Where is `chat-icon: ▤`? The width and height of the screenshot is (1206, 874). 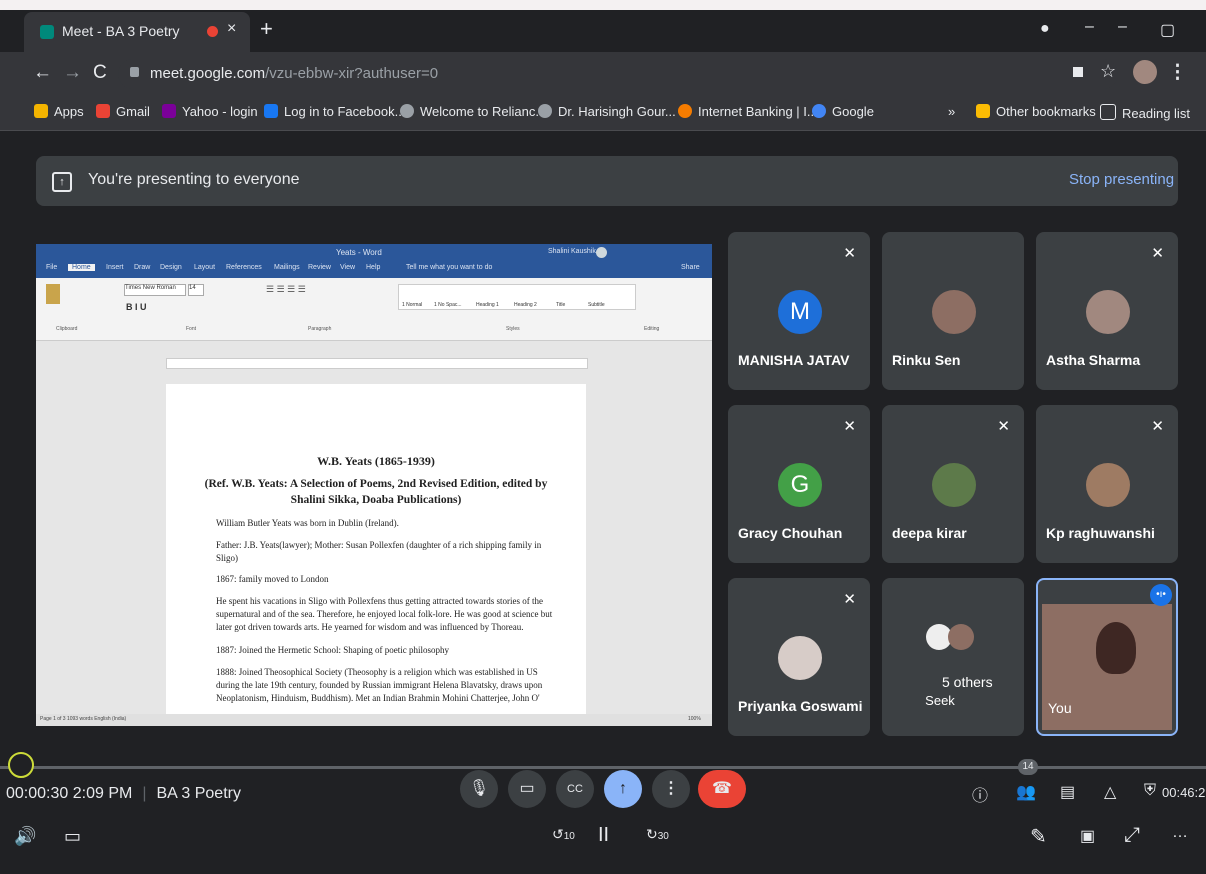
chat-icon: ▤ is located at coordinates (1067, 792).